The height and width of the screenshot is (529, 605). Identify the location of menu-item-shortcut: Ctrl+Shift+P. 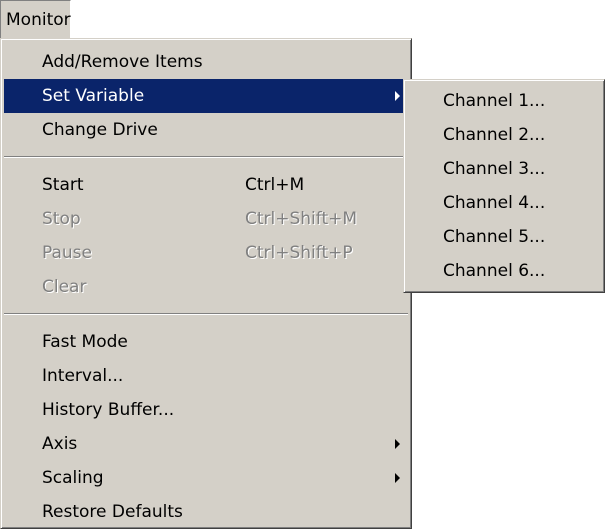
(299, 253).